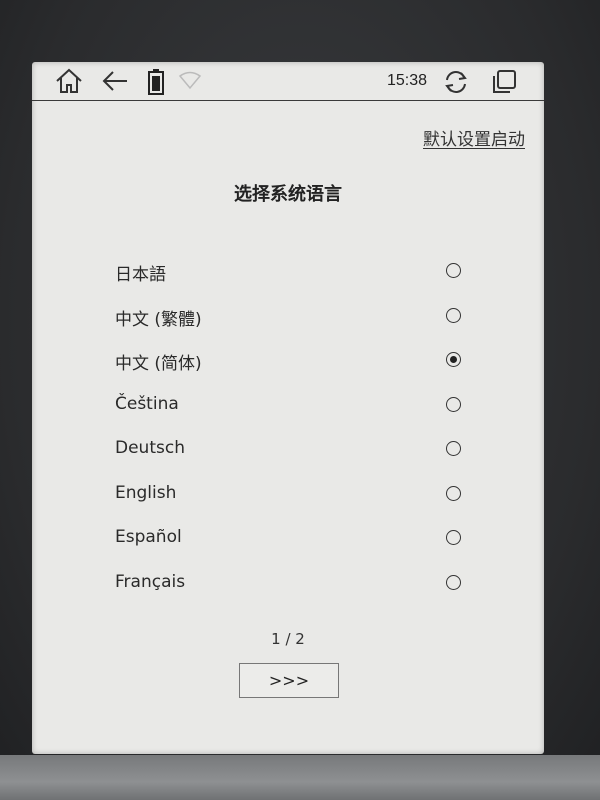  What do you see at coordinates (288, 584) in the screenshot?
I see `language-option: Français` at bounding box center [288, 584].